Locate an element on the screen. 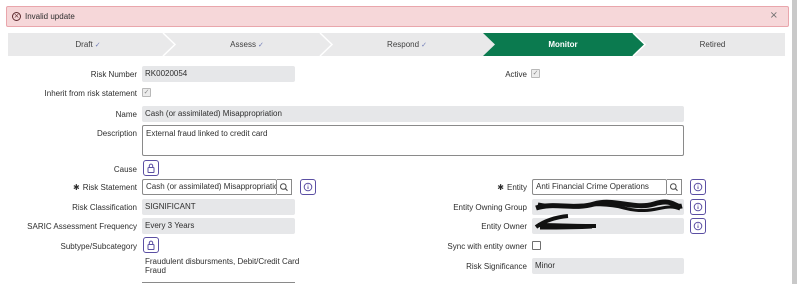 This screenshot has width=797, height=284. description-textarea: External fraud linked to credit card is located at coordinates (413, 140).